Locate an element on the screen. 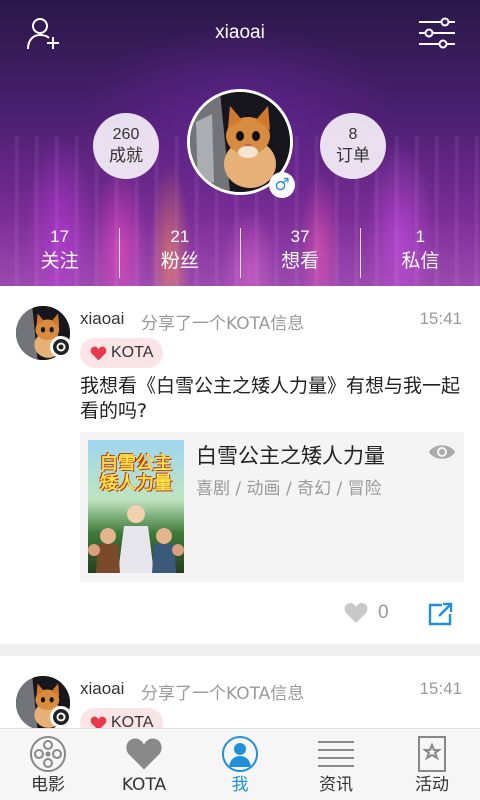  nav-movies: 电影 is located at coordinates (48, 764).